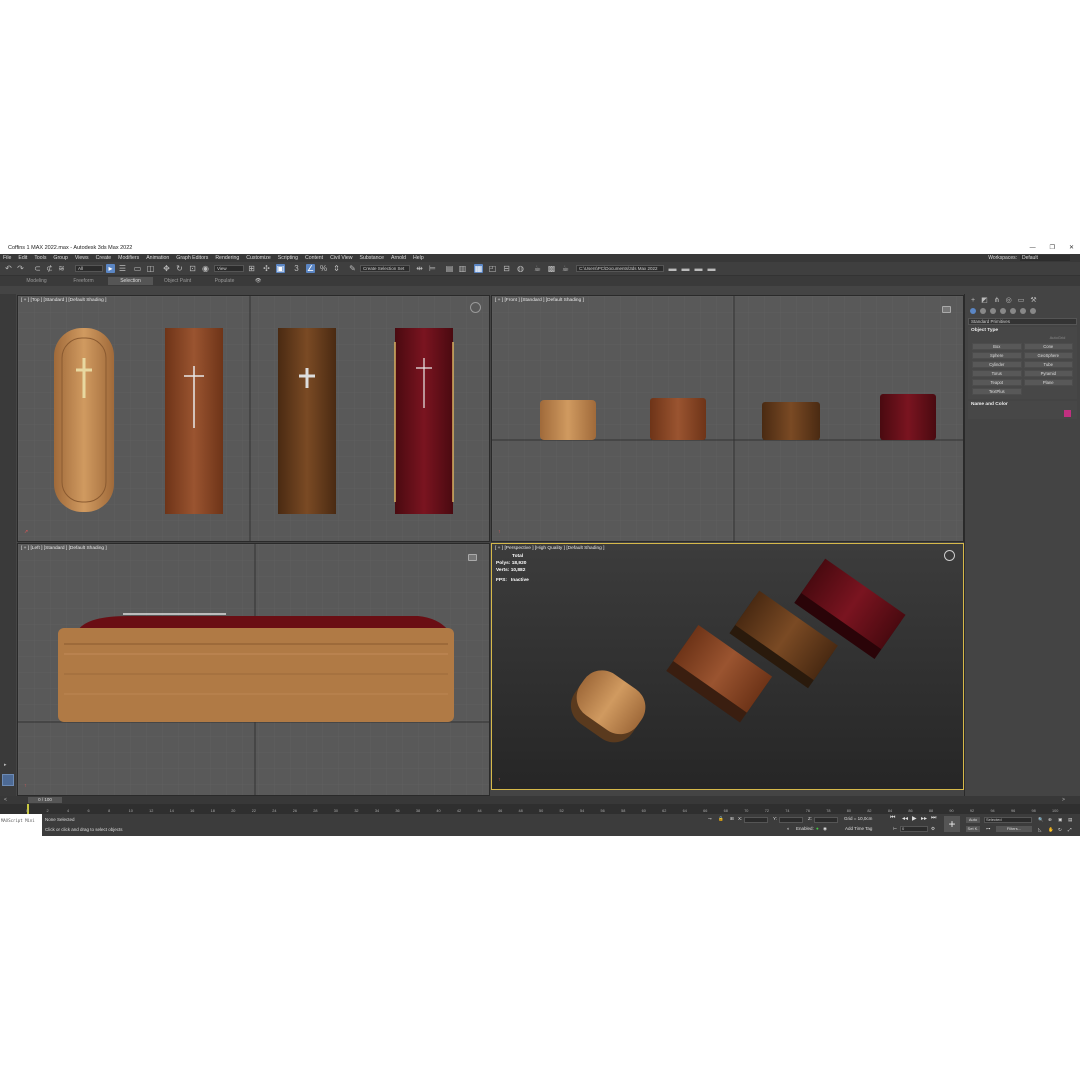 The width and height of the screenshot is (1080, 1080). Describe the element at coordinates (1033, 311) in the screenshot. I see `systems-category-icon` at that location.